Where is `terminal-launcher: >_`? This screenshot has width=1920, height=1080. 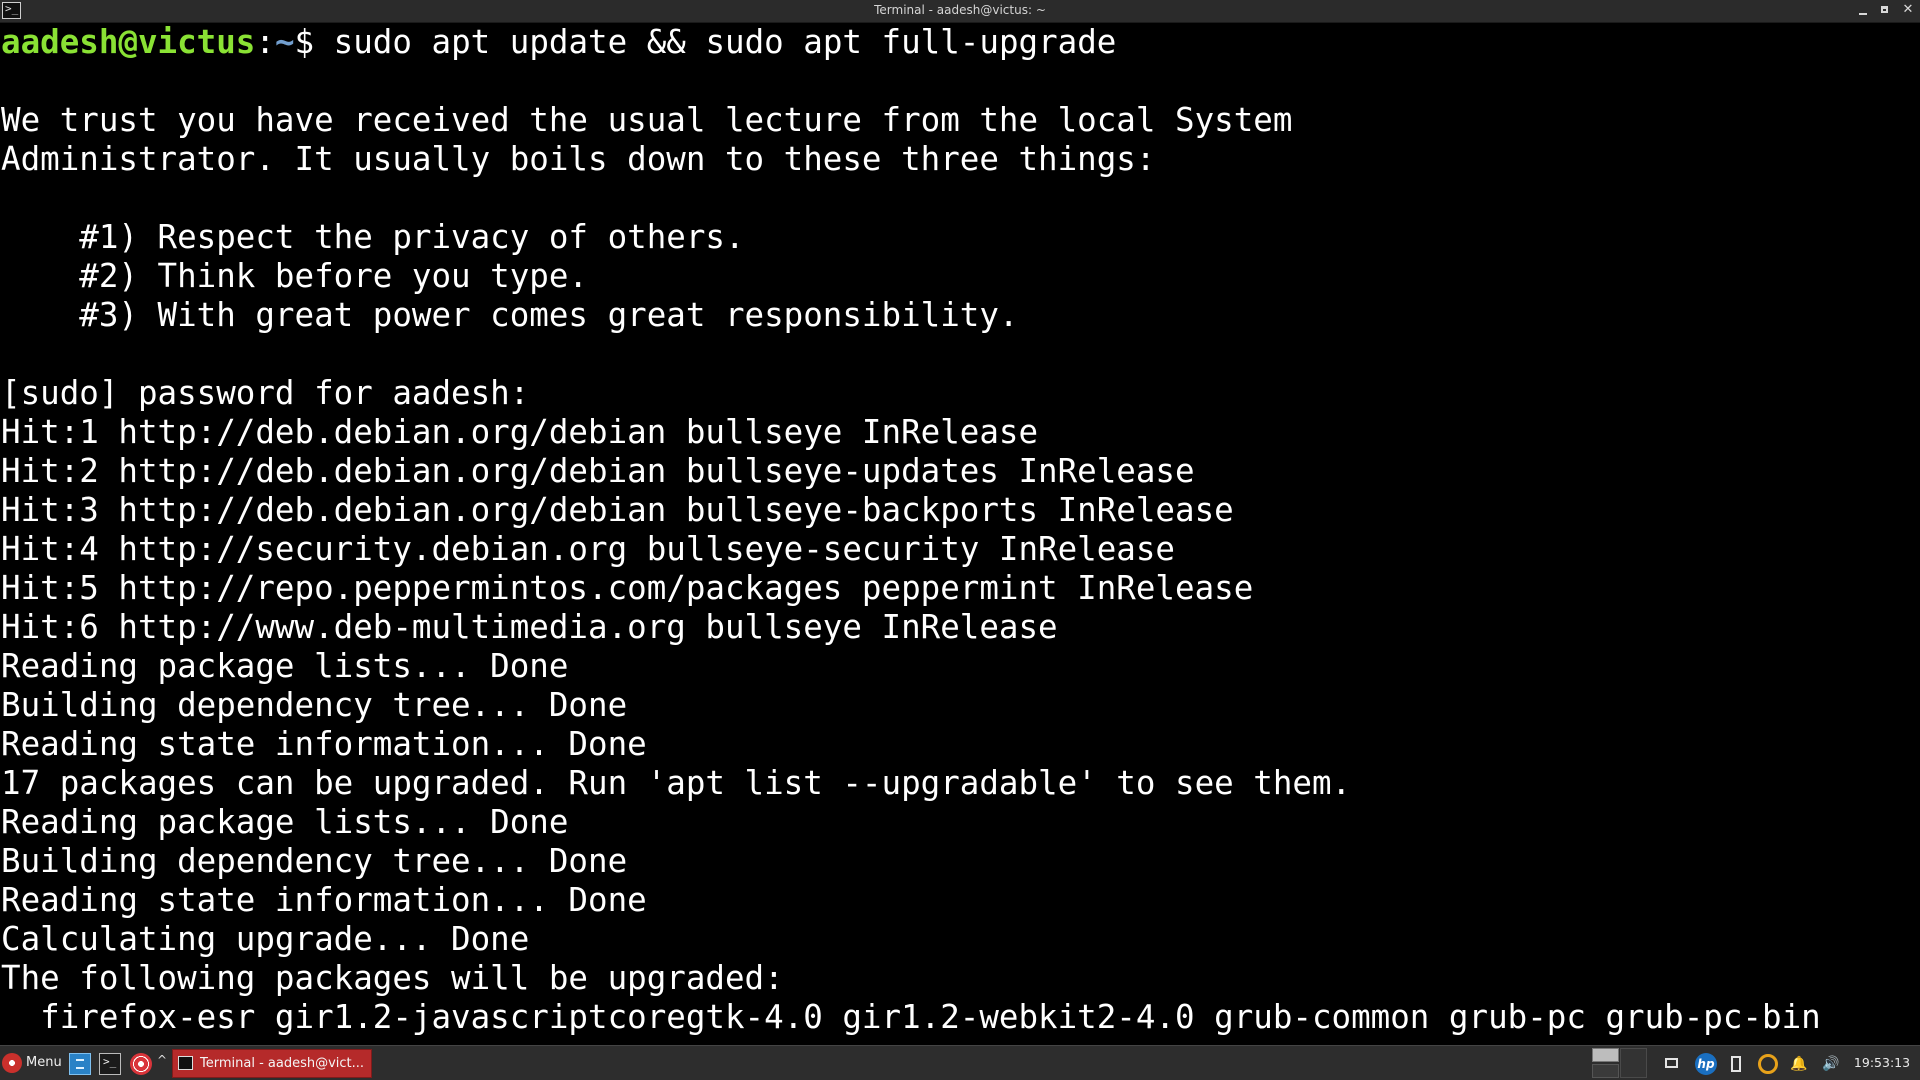 terminal-launcher: >_ is located at coordinates (110, 1064).